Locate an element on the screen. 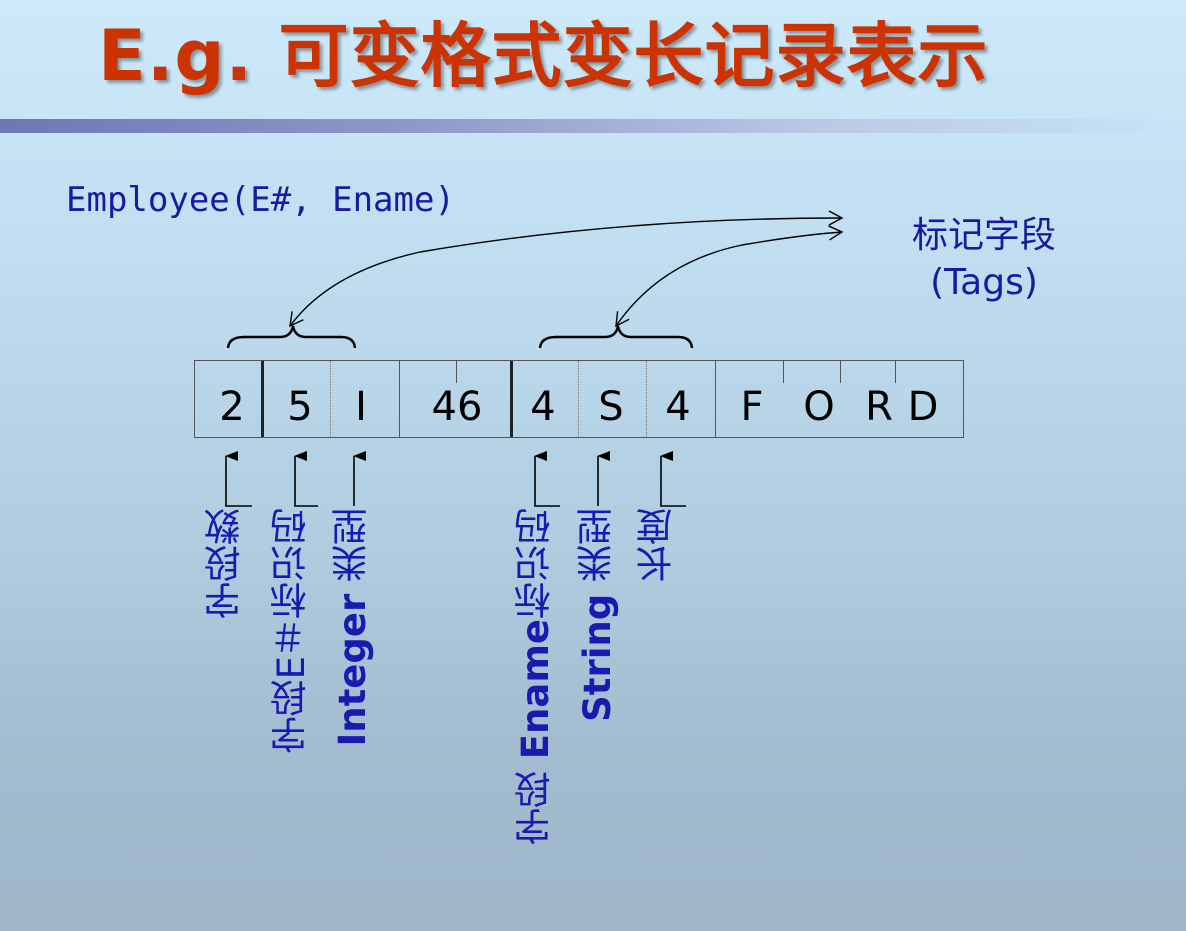 The height and width of the screenshot is (931, 1186). cell-ename-id: 4 is located at coordinates (543, 407).